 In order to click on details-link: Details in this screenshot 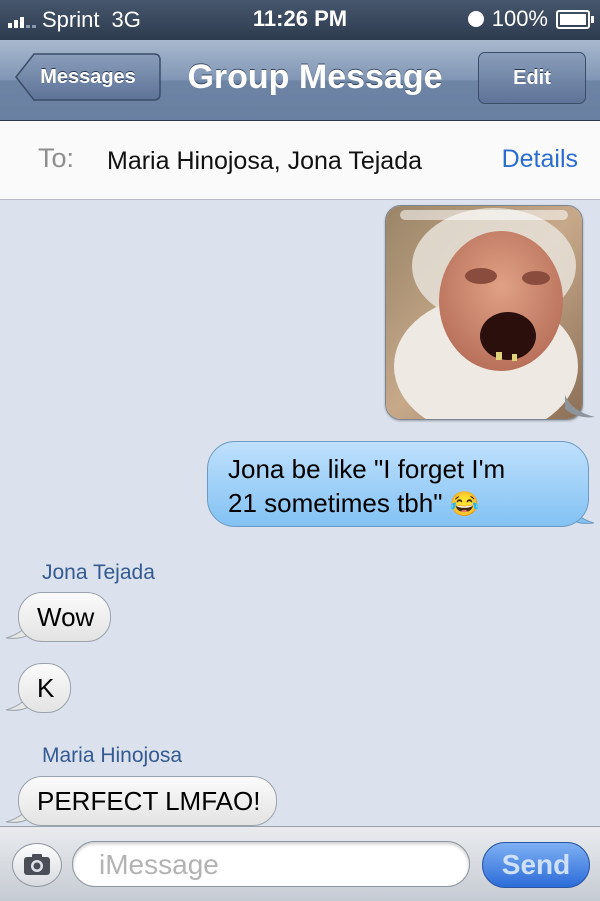, I will do `click(540, 159)`.